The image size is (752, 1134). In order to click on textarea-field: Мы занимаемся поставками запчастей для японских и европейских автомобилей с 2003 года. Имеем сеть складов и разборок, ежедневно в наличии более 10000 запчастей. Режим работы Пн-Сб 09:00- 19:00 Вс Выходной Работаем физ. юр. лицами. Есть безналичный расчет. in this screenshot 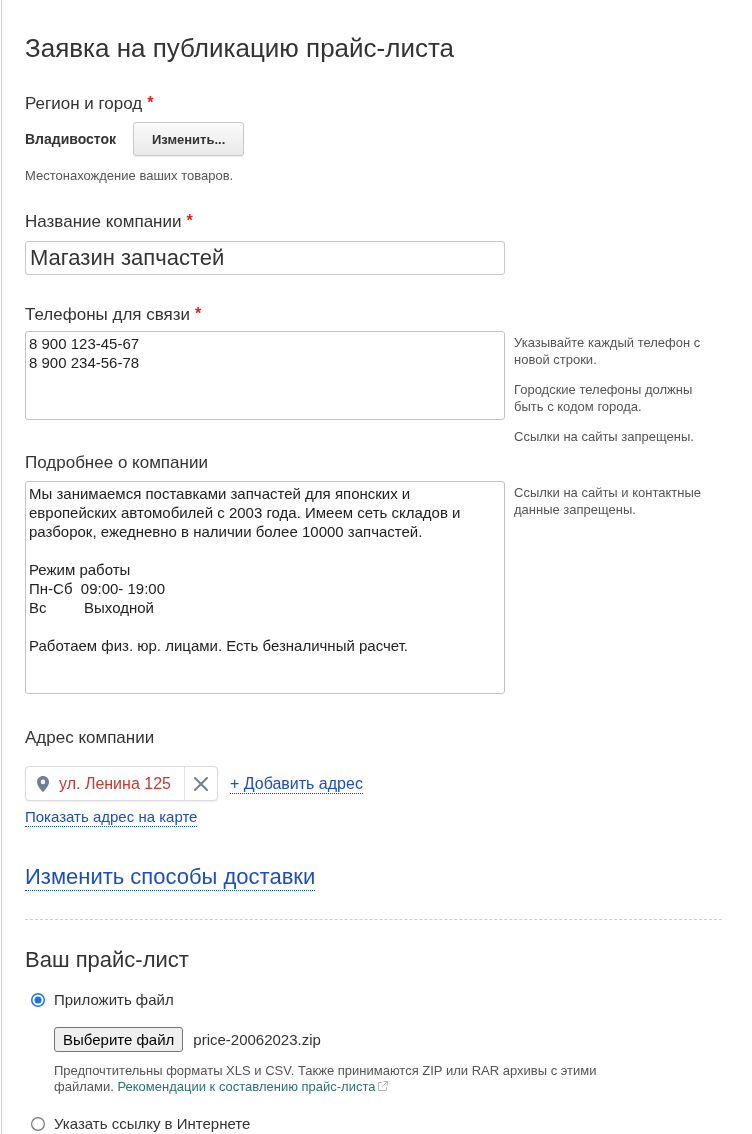, I will do `click(265, 587)`.